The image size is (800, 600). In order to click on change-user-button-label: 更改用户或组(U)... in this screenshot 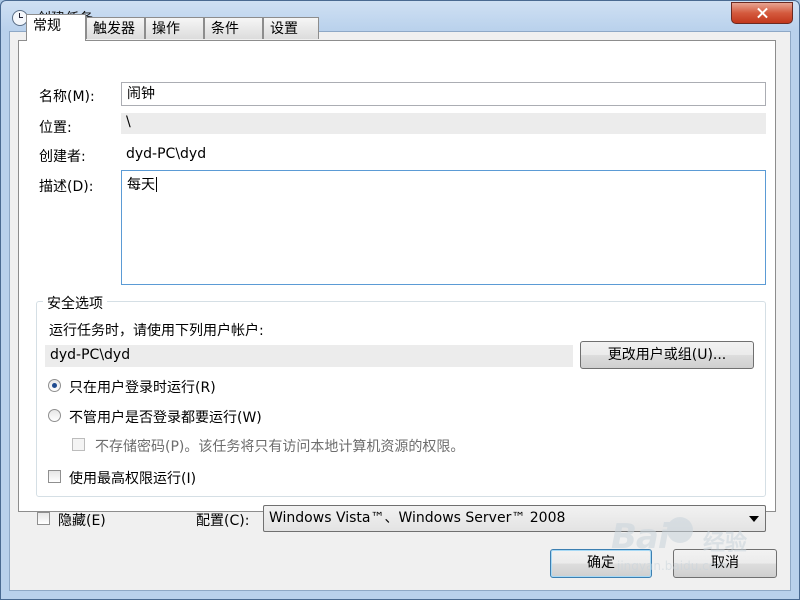, I will do `click(667, 355)`.